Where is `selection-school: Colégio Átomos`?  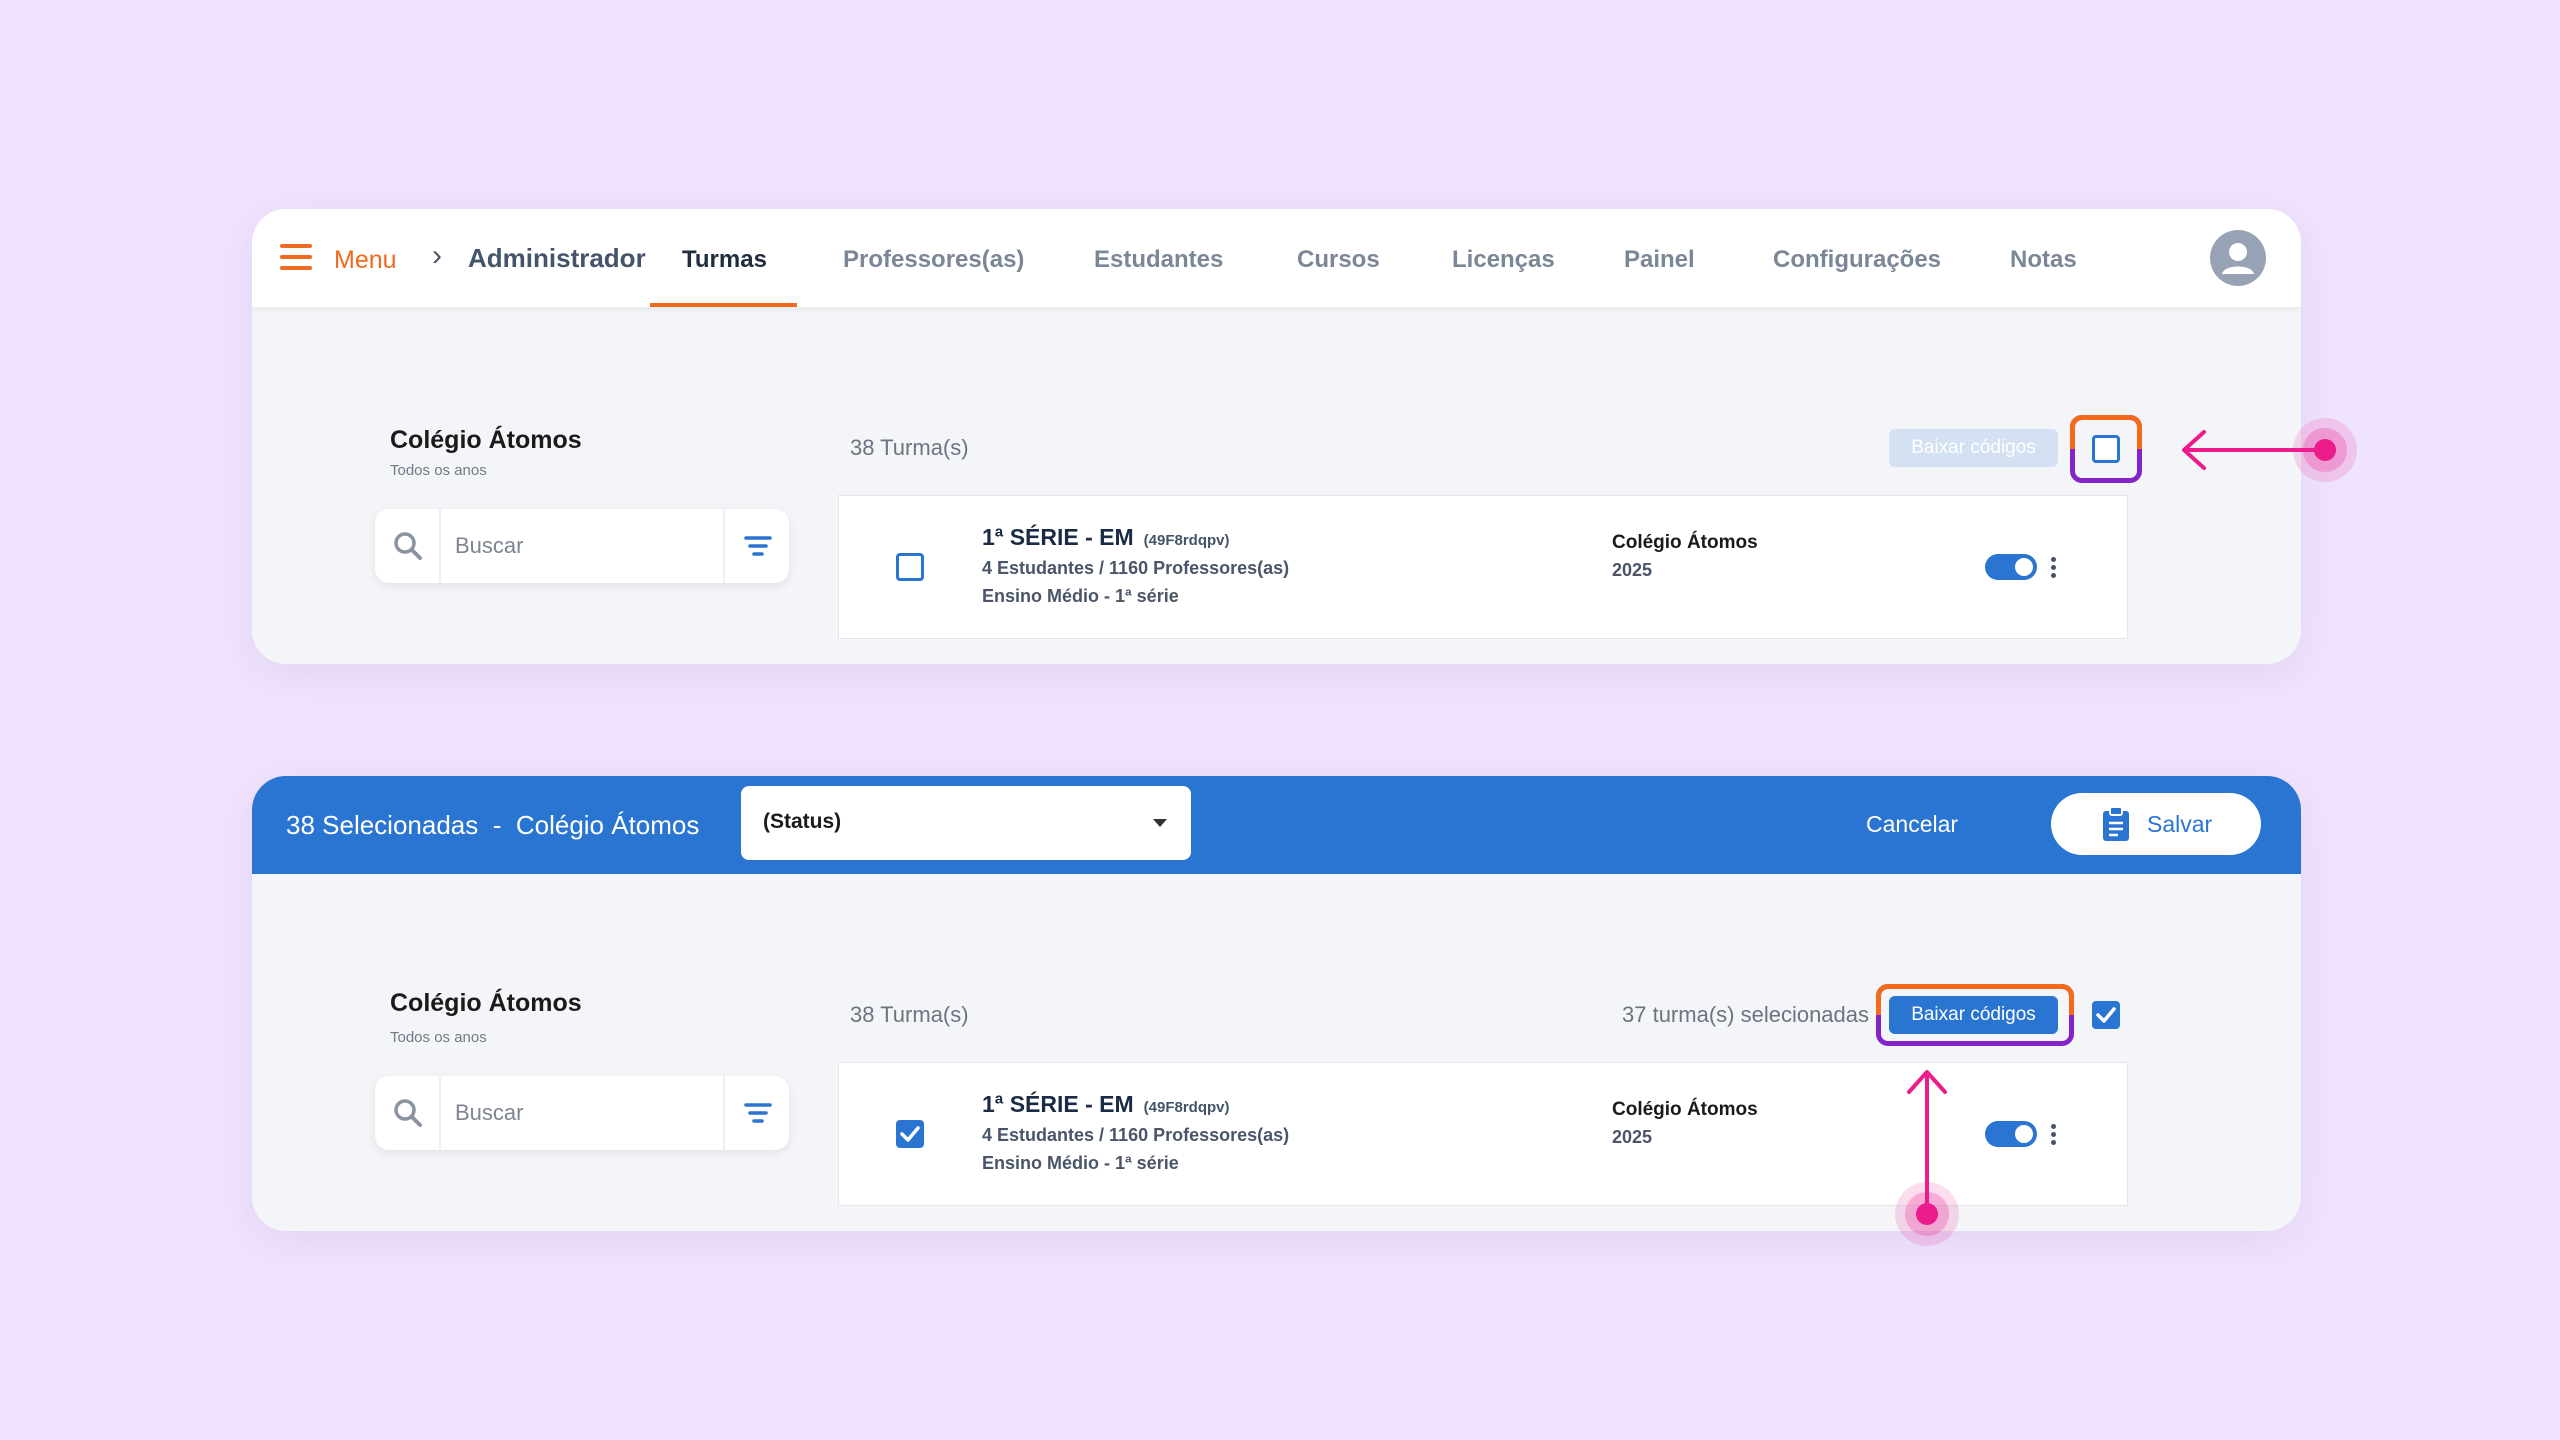
selection-school: Colégio Átomos is located at coordinates (607, 825).